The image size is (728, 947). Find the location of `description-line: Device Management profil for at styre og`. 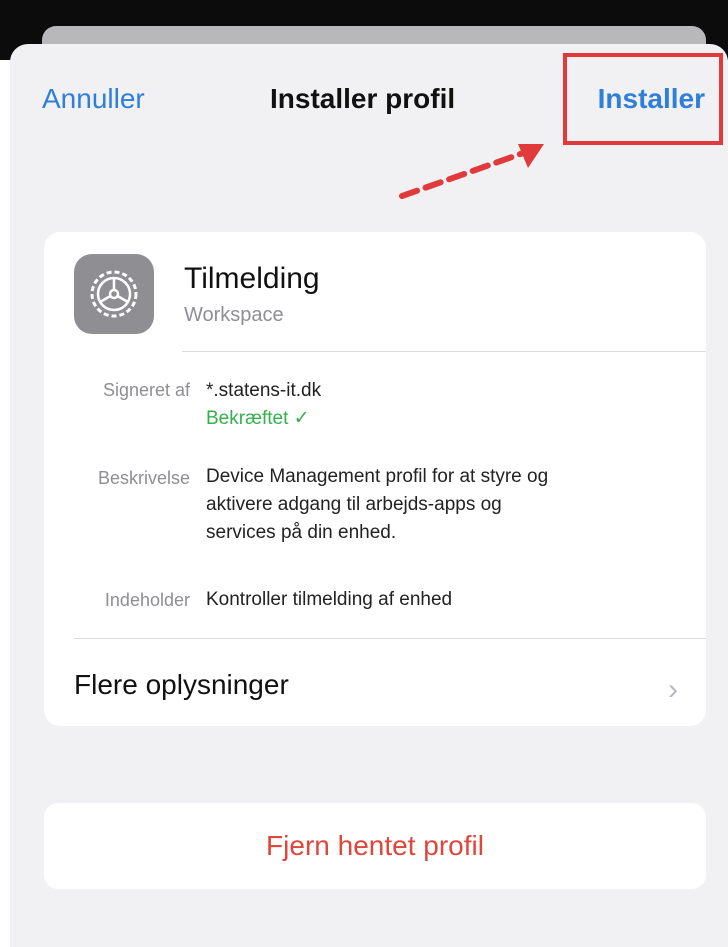

description-line: Device Management profil for at styre og is located at coordinates (377, 476).